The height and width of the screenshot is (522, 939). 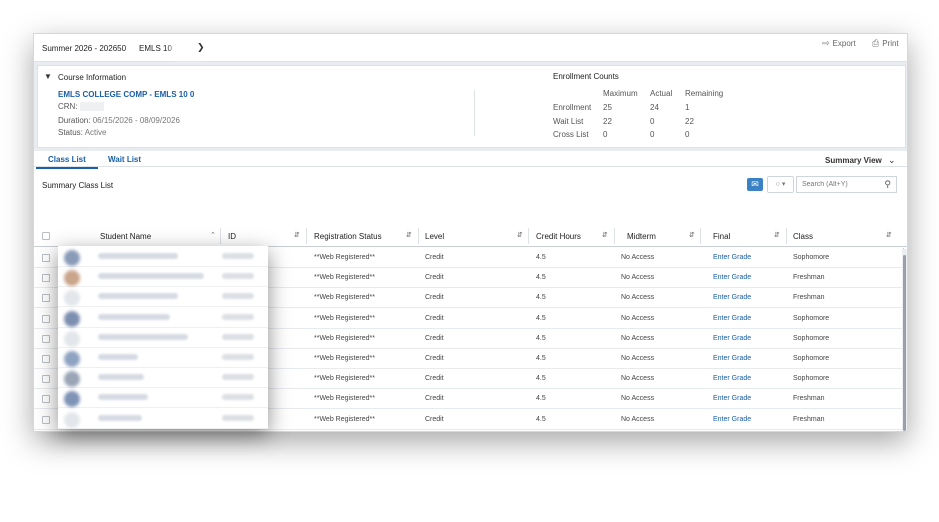 What do you see at coordinates (803, 236) in the screenshot?
I see `col-class: Class` at bounding box center [803, 236].